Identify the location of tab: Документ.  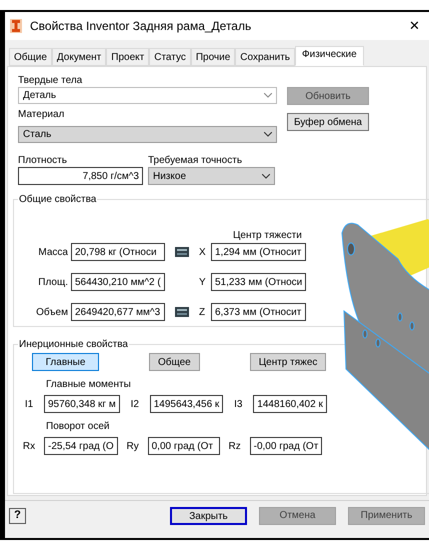
(79, 57).